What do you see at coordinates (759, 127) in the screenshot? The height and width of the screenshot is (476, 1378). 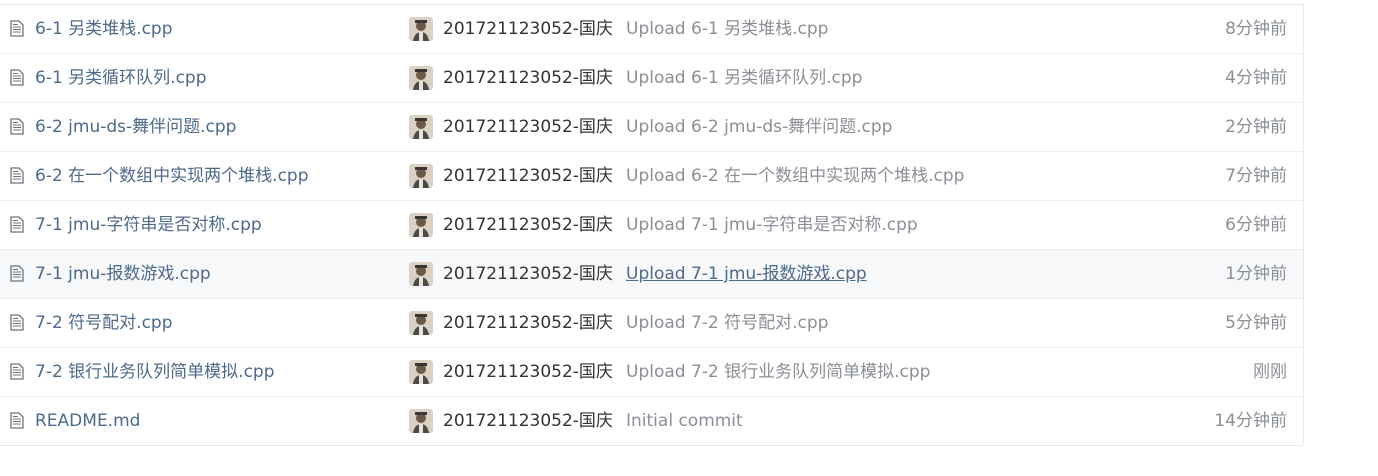 I see `commit-message-link: Upload 6-2 jmu-ds-舞伴问题.cpp` at bounding box center [759, 127].